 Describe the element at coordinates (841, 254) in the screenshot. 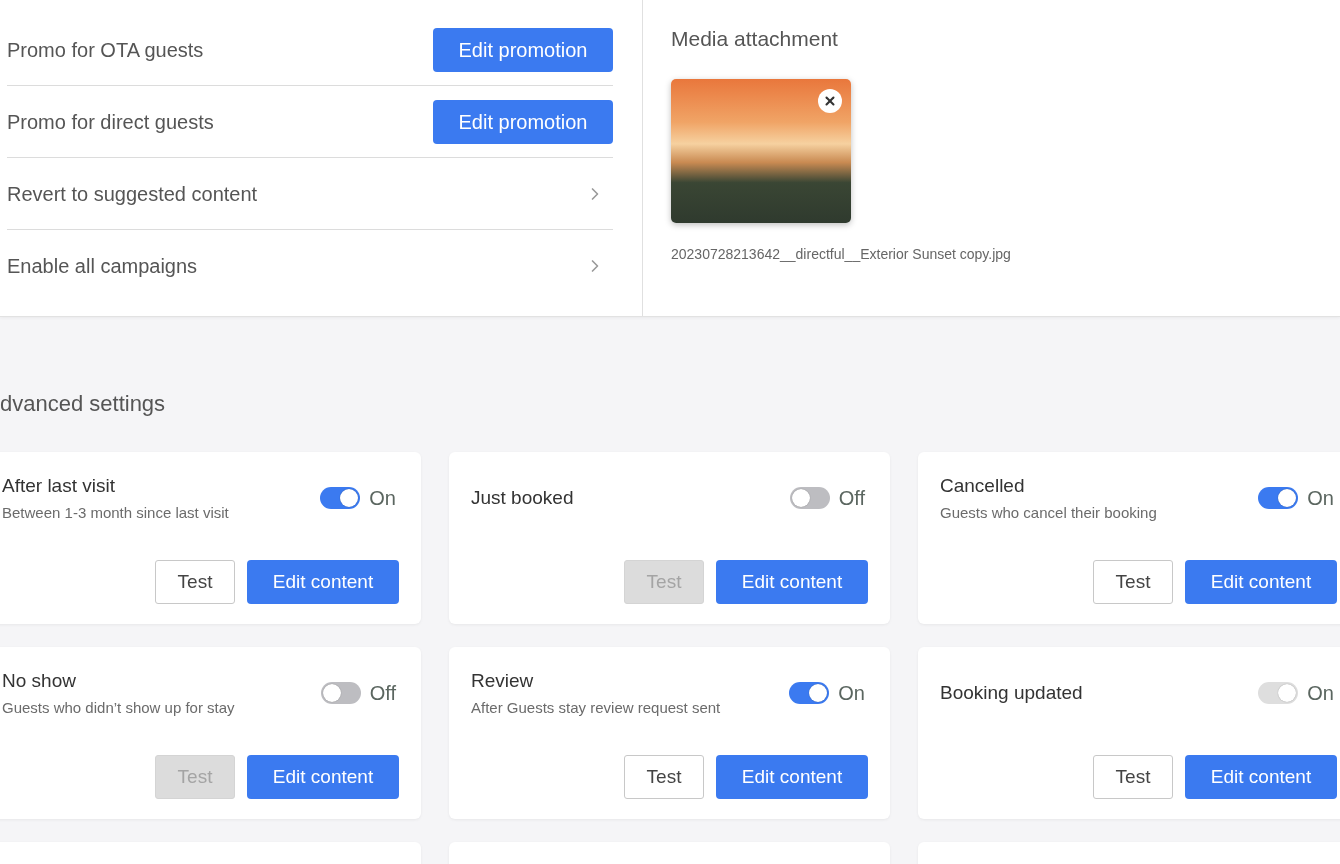

I see `file-name: 20230728213642__directful__Exterior Sunset copy.jpg` at that location.